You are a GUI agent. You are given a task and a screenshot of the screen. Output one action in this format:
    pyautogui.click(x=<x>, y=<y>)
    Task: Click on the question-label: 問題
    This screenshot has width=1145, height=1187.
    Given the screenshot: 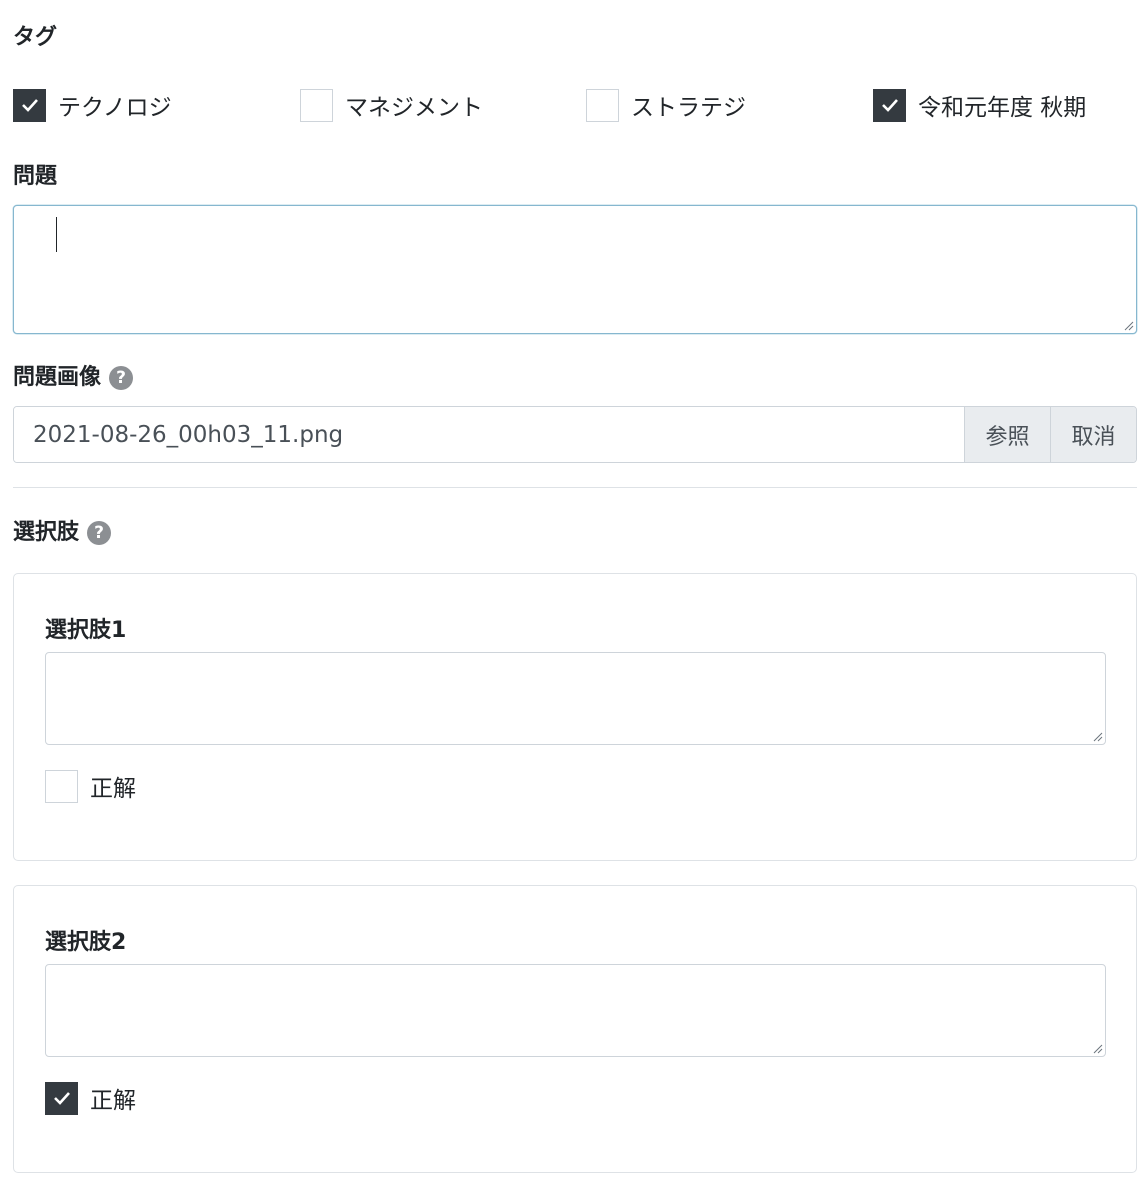 What is the action you would take?
    pyautogui.click(x=35, y=177)
    